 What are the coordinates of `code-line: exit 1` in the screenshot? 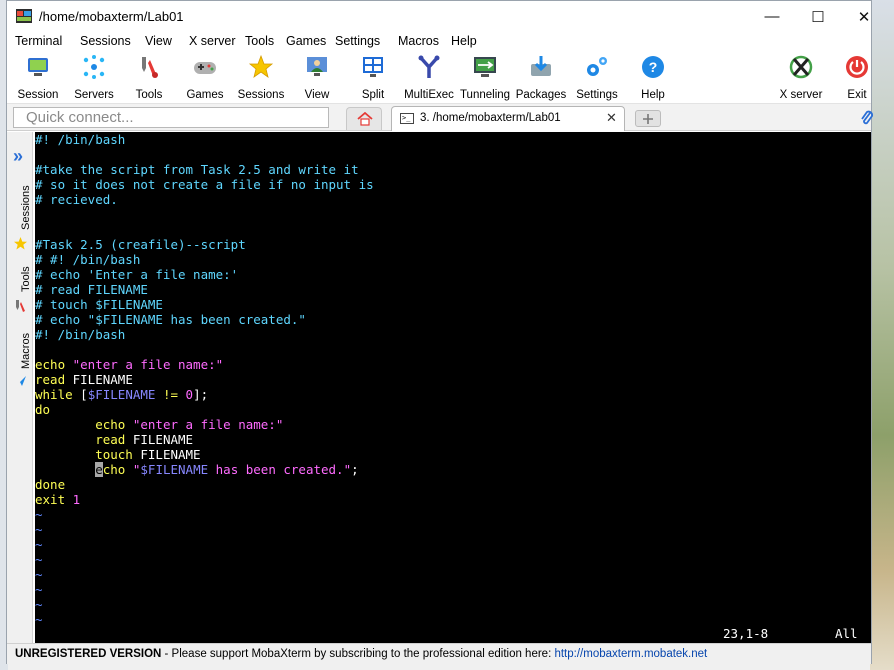 It's located at (58, 499).